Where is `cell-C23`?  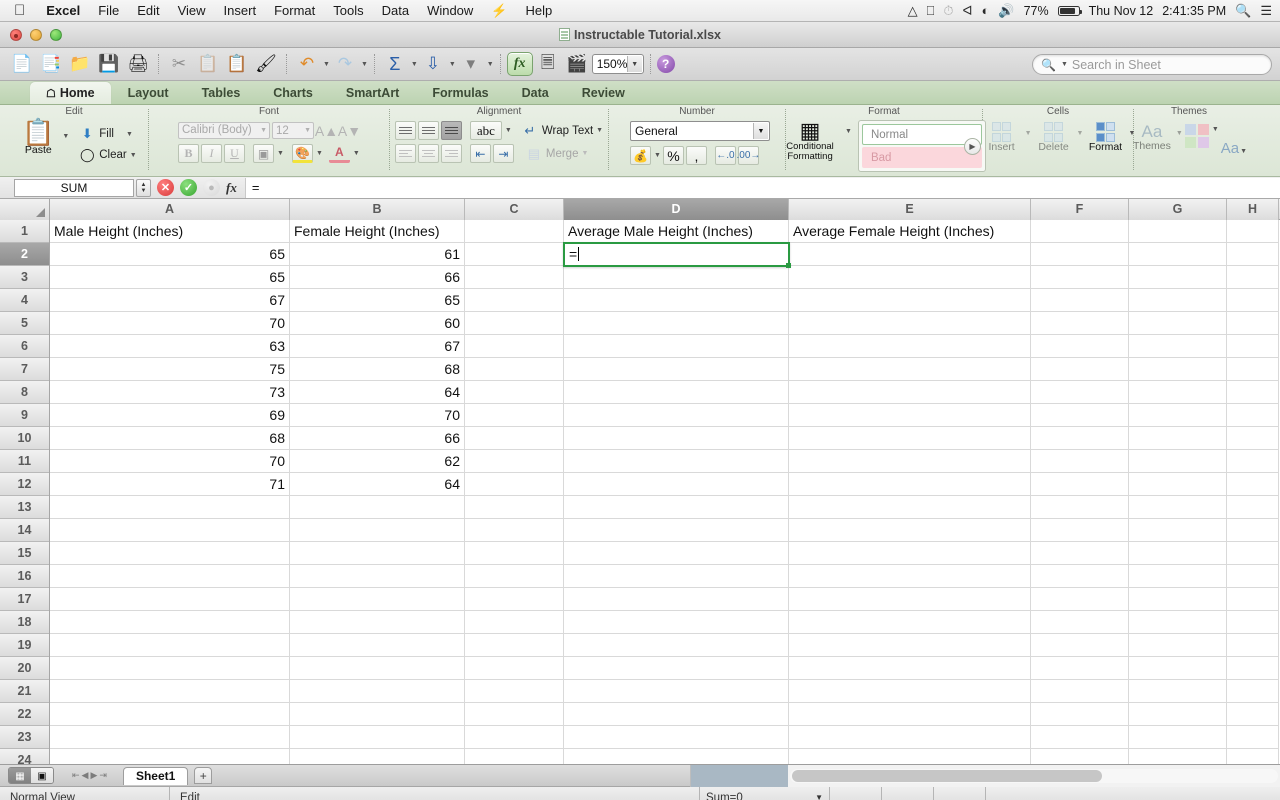 cell-C23 is located at coordinates (514, 737).